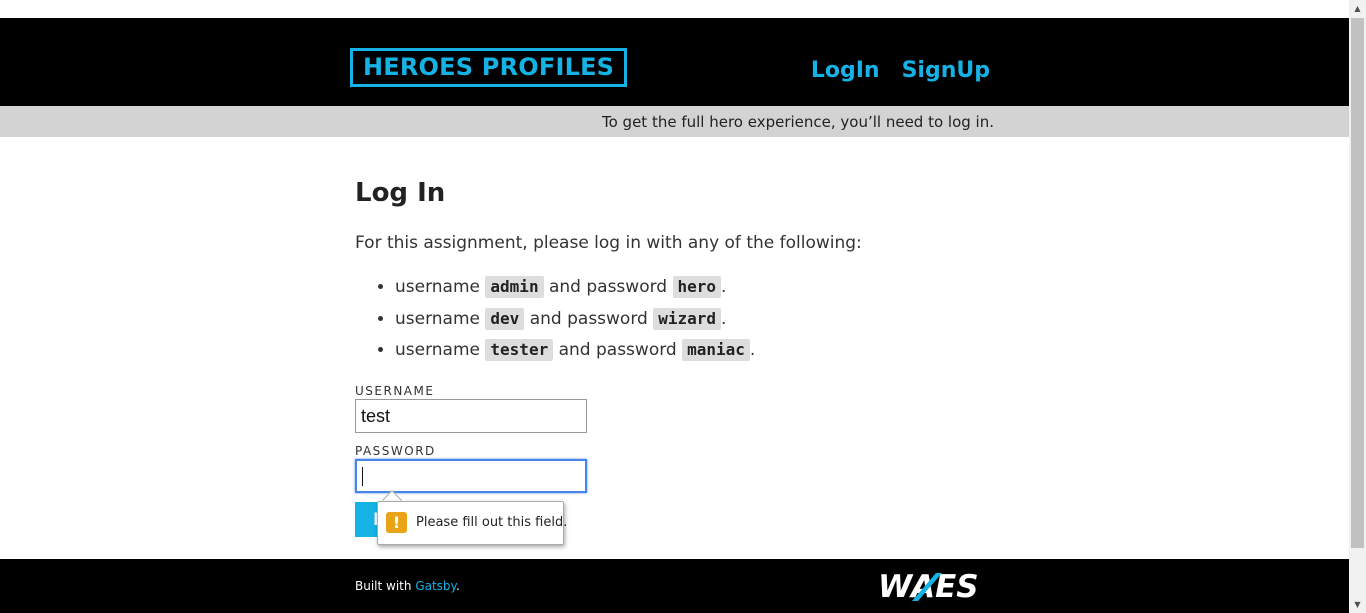 The height and width of the screenshot is (613, 1366). I want to click on credential-username: admin, so click(514, 287).